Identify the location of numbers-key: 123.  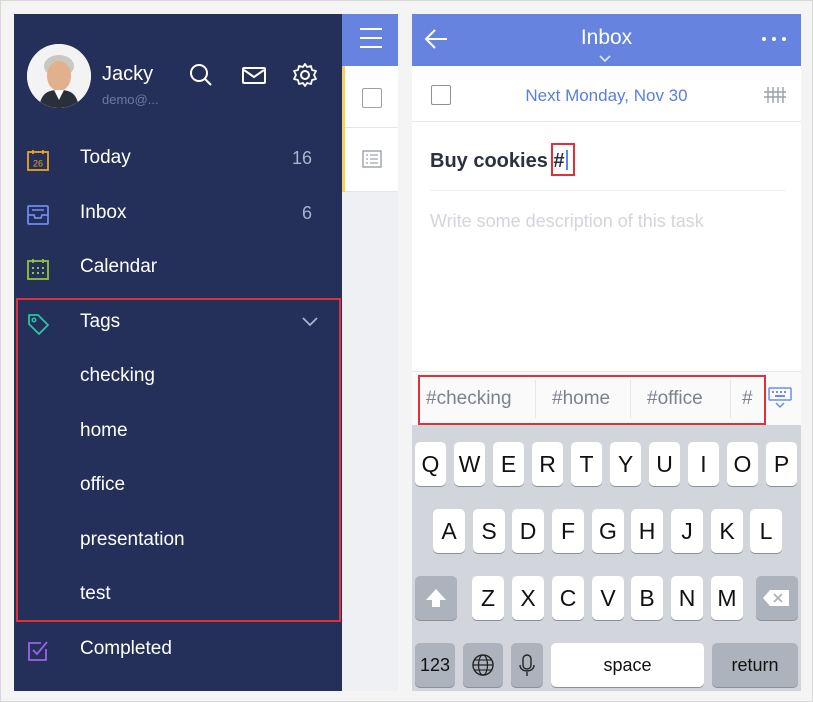
(435, 665).